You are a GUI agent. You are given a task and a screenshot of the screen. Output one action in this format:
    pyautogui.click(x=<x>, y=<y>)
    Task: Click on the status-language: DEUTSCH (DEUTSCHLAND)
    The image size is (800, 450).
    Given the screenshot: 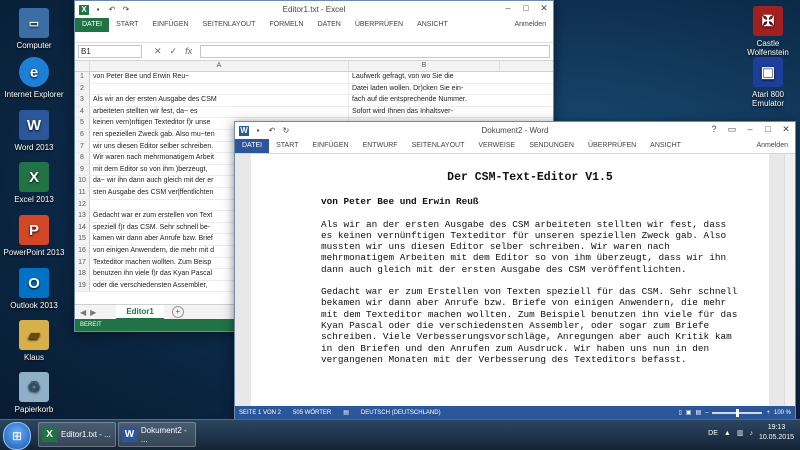 What is the action you would take?
    pyautogui.click(x=401, y=413)
    